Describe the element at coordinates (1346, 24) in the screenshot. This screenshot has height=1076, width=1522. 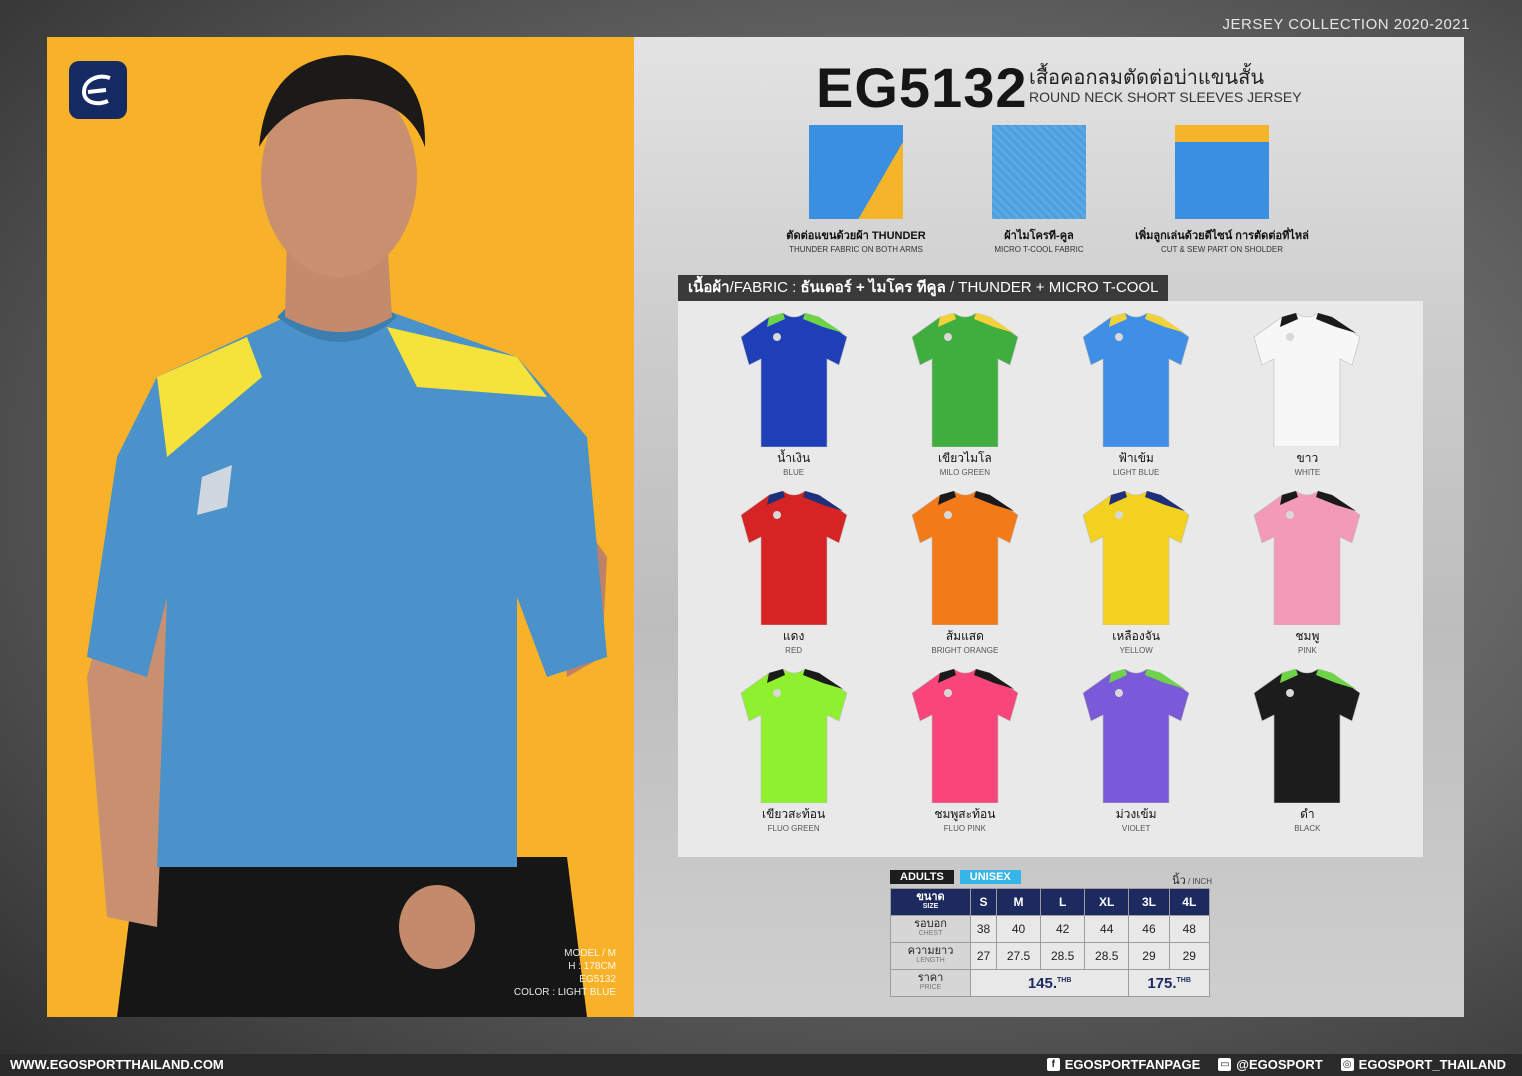
I see `collection-title: JERSEY COLLECTION 2020-2021` at that location.